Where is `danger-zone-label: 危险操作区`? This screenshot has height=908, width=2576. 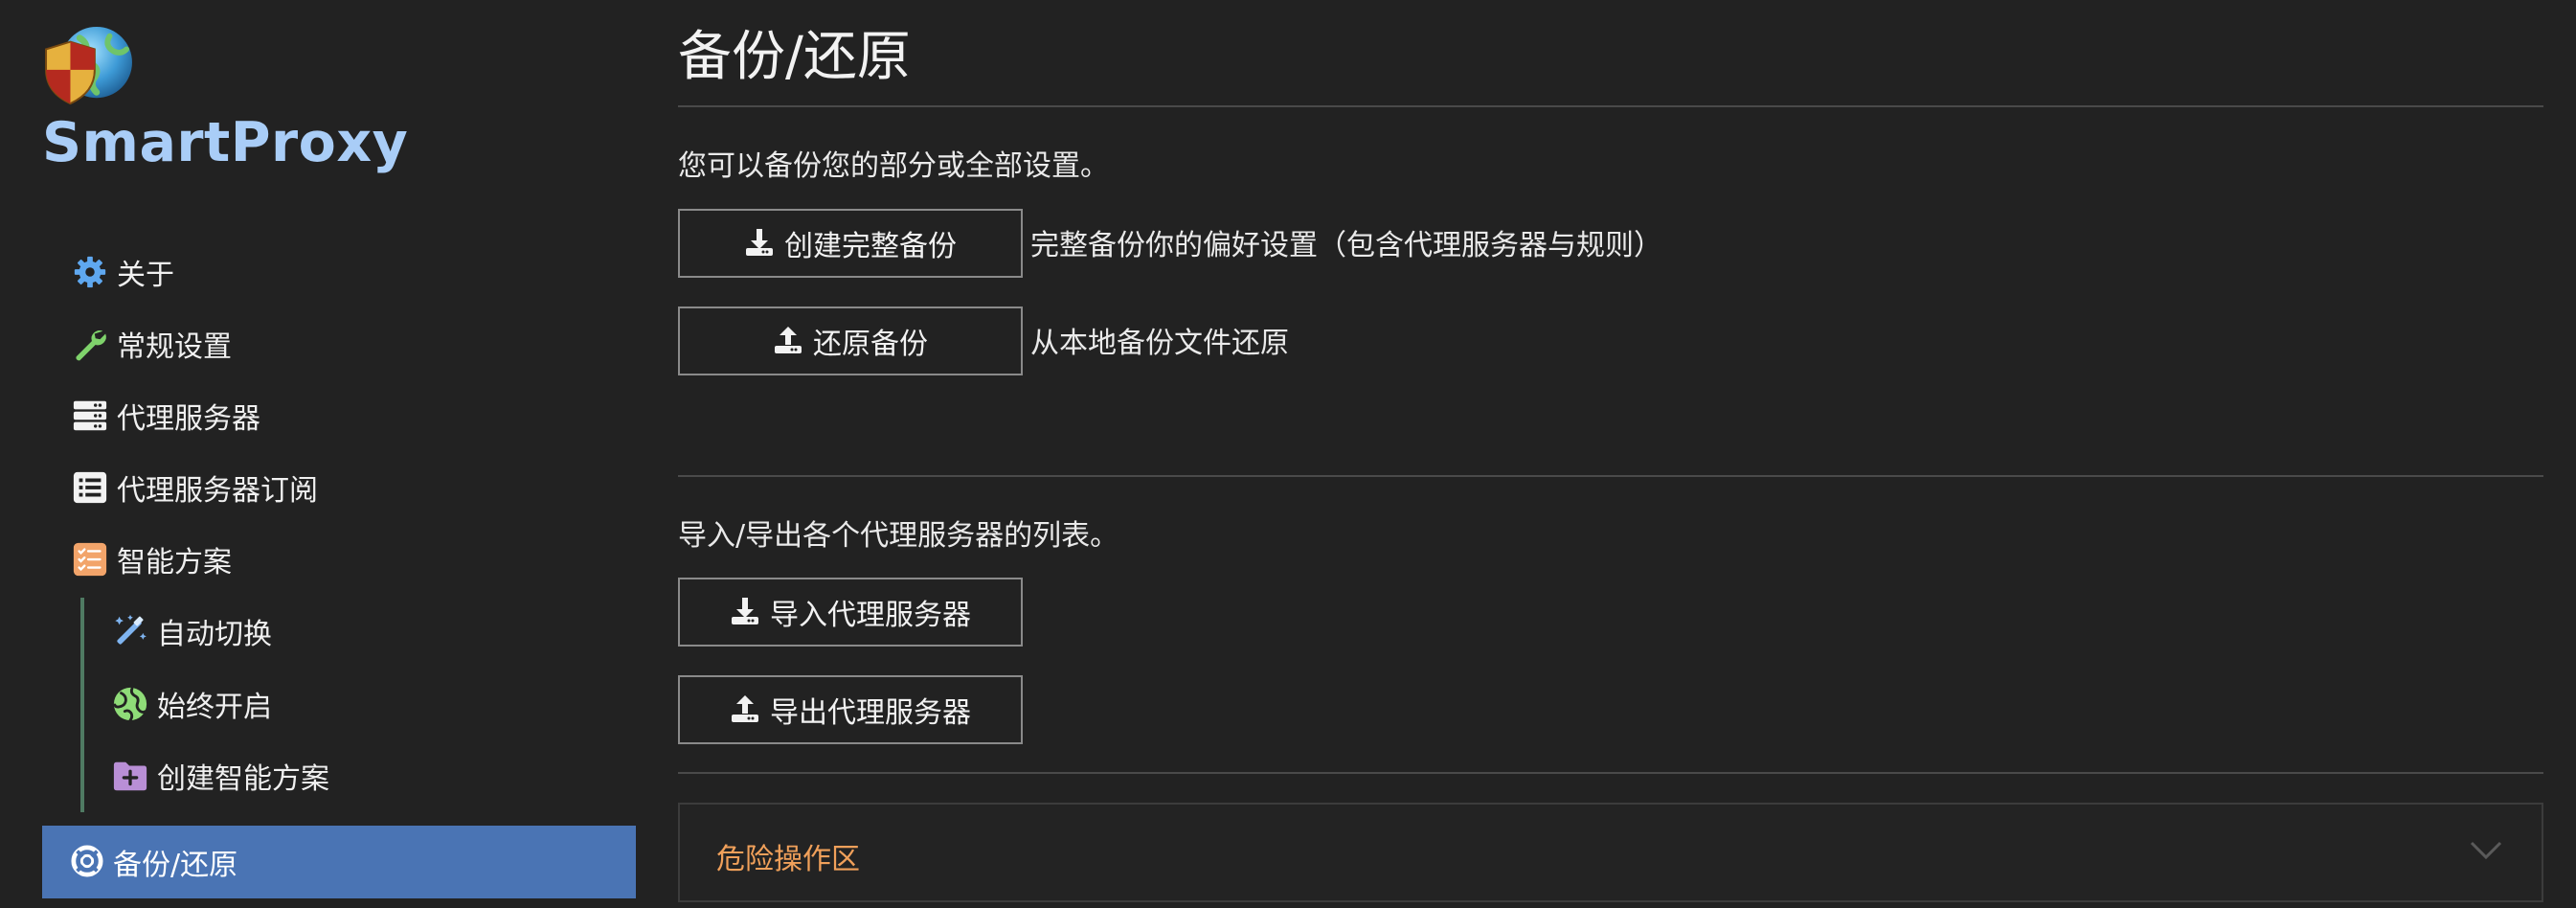 danger-zone-label: 危险操作区 is located at coordinates (788, 859).